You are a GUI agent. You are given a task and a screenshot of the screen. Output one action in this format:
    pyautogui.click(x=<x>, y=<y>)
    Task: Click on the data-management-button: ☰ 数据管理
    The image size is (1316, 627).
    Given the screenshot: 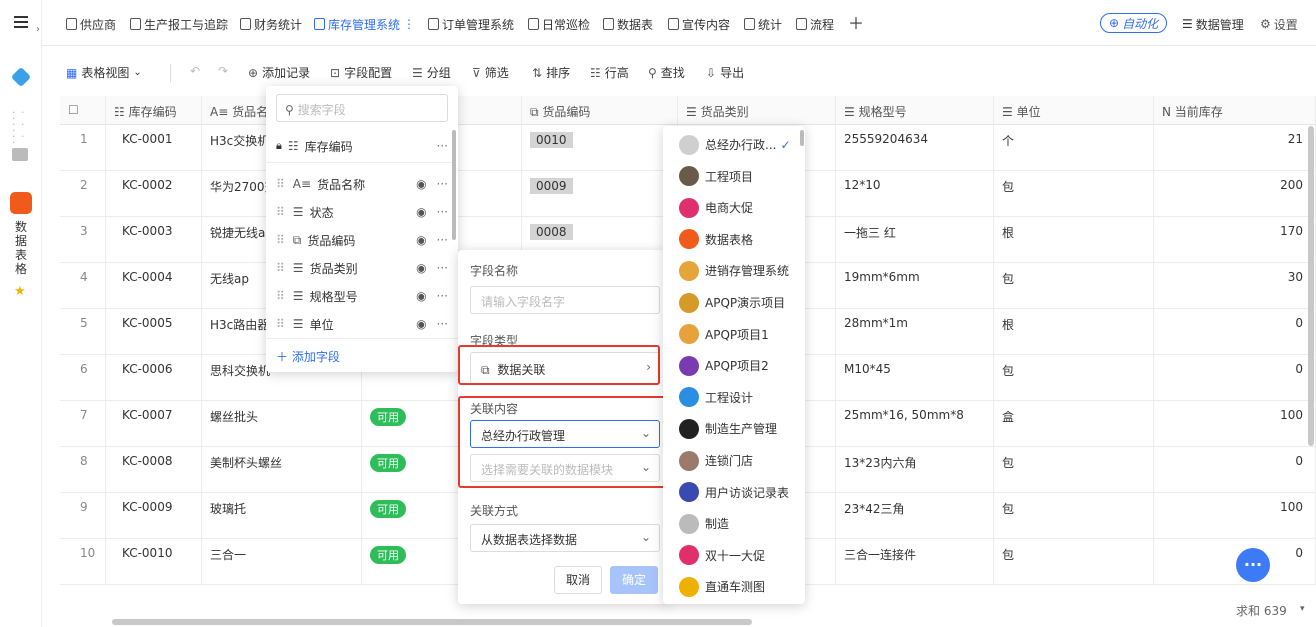 What is the action you would take?
    pyautogui.click(x=1213, y=24)
    